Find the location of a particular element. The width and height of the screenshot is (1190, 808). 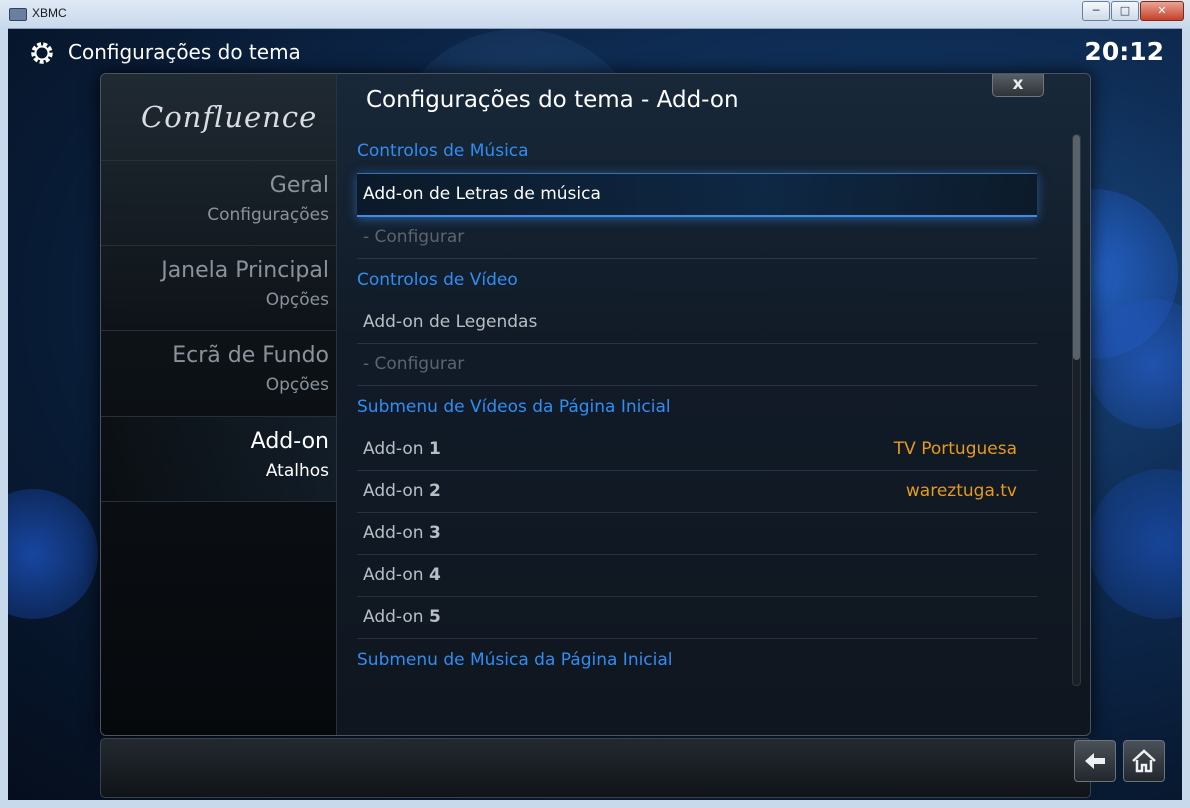

setting-item-number: 4 is located at coordinates (434, 575).